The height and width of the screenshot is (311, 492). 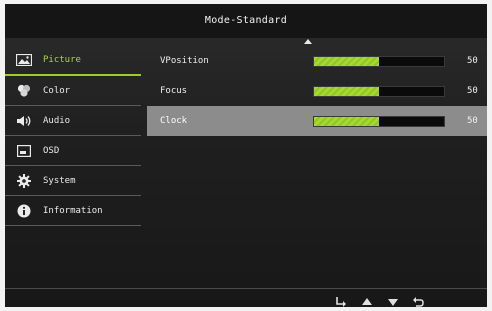 I want to click on scroll-up-icon, so click(x=308, y=41).